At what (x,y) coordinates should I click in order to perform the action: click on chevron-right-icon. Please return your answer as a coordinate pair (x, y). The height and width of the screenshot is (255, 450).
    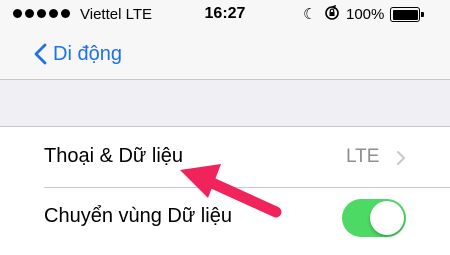
    Looking at the image, I should click on (401, 158).